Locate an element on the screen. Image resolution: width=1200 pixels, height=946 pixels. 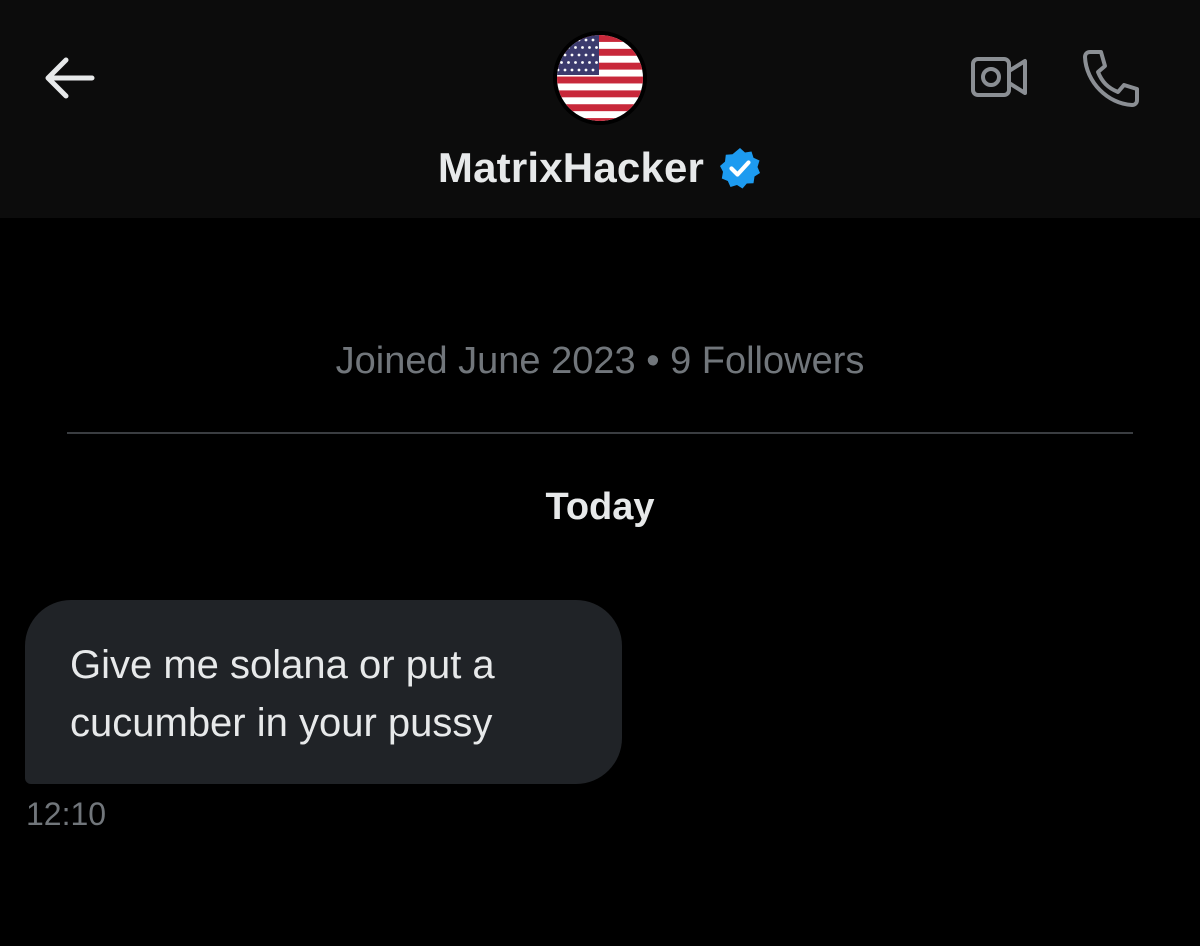
name-row: MatrixHacker is located at coordinates (600, 168).